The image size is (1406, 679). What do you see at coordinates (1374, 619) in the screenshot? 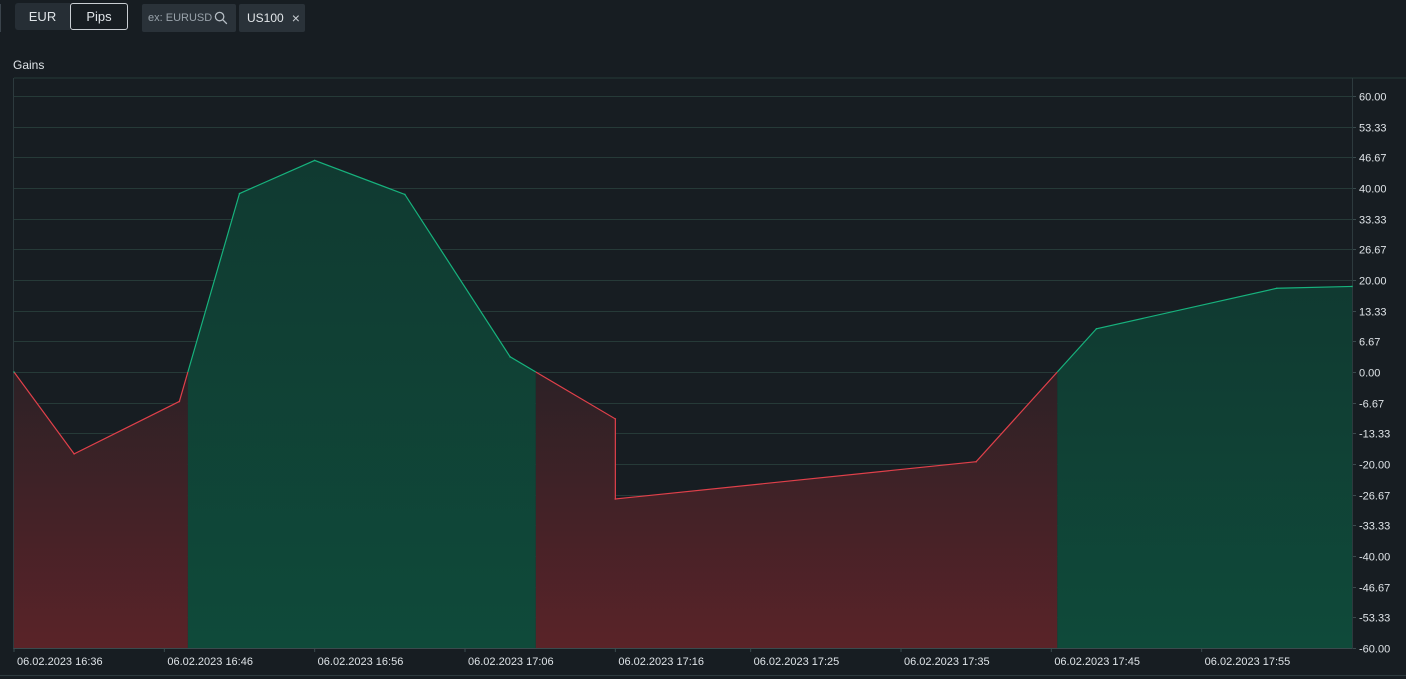
I see `y-tick-label: -53.33` at bounding box center [1374, 619].